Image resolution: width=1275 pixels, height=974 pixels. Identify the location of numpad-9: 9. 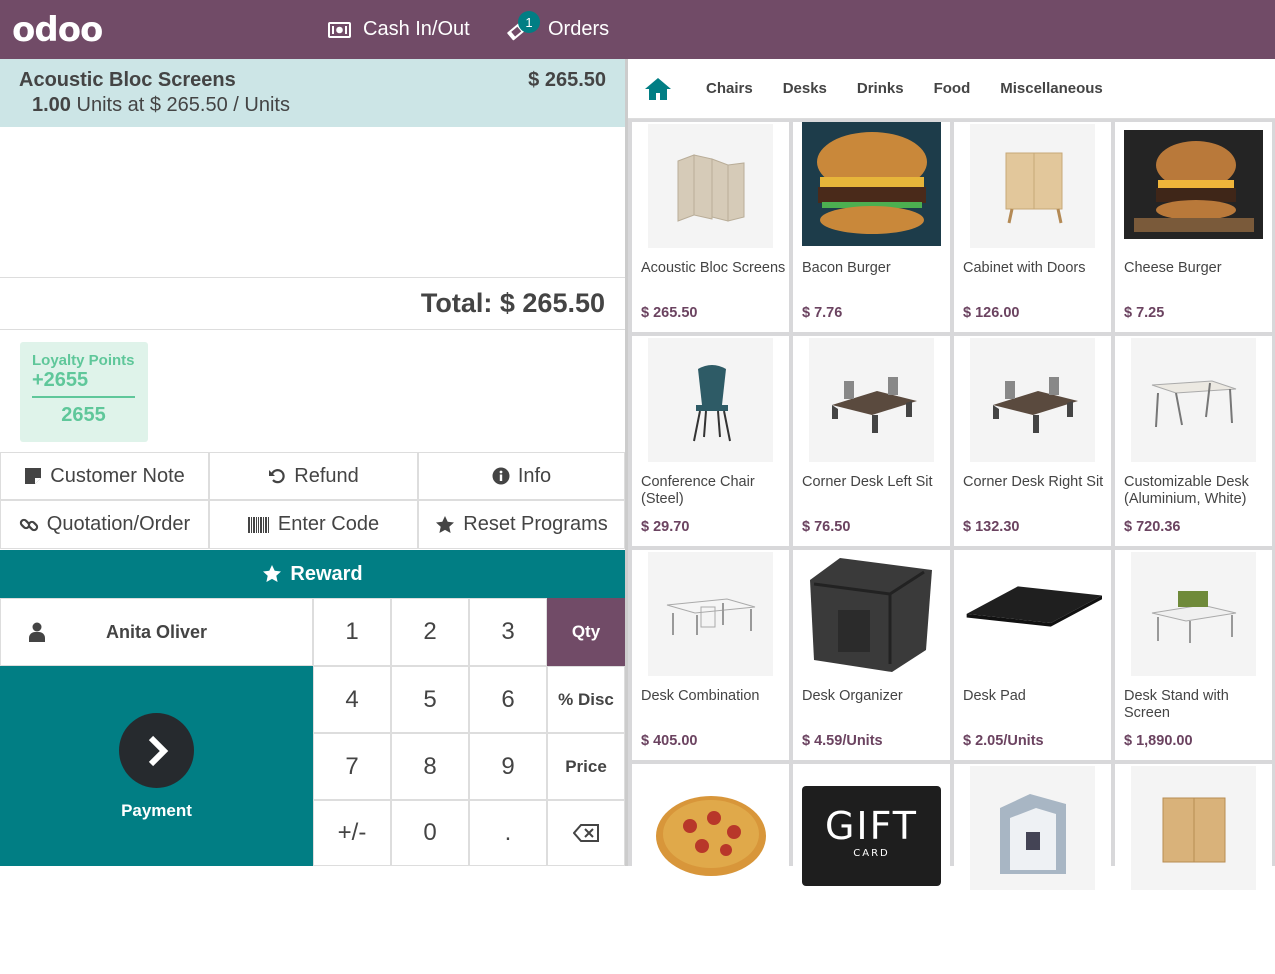
(508, 766).